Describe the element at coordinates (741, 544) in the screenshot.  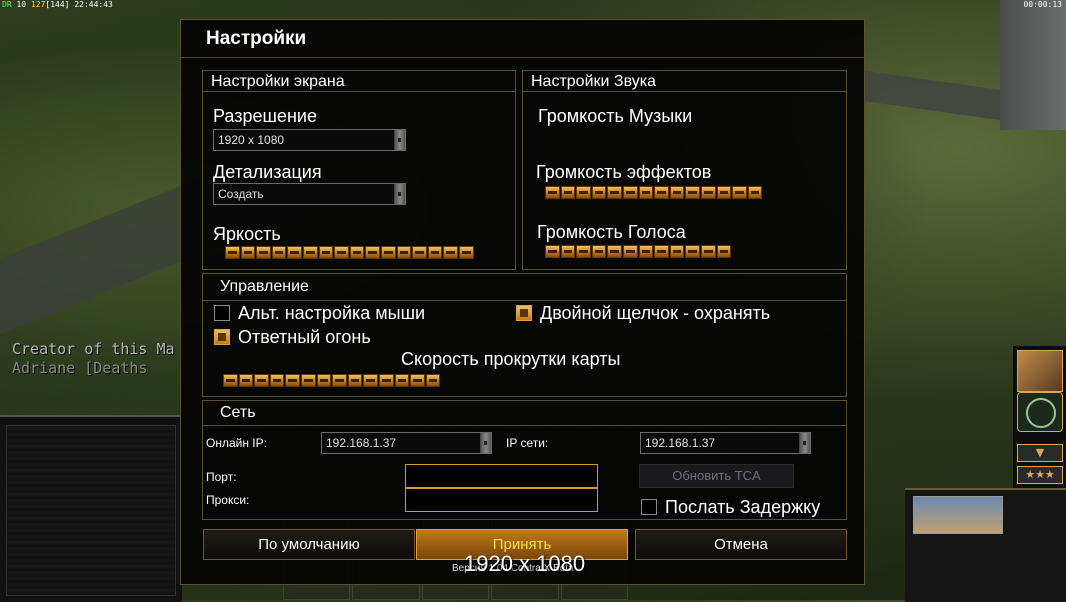
I see `cancel-button: Отмена` at that location.